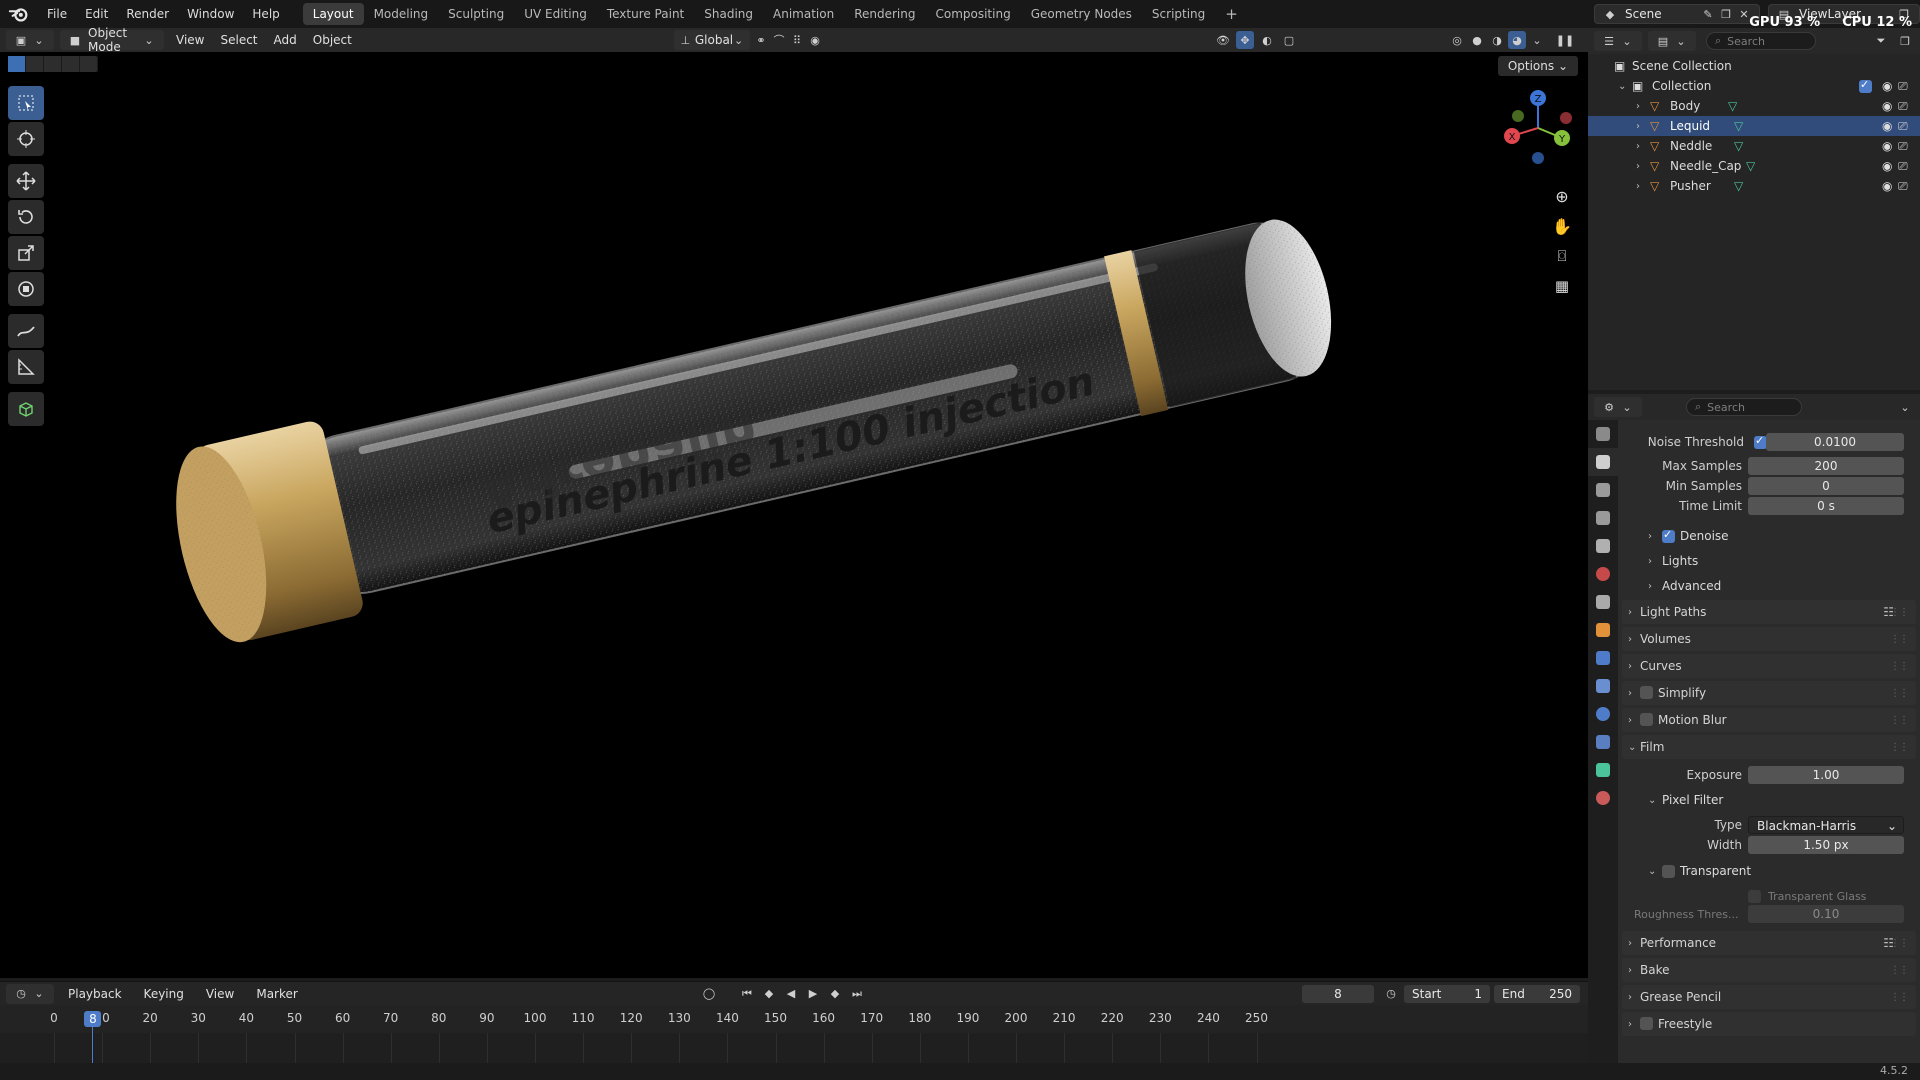  Describe the element at coordinates (1826, 775) in the screenshot. I see `exposure-field: 1.00` at that location.